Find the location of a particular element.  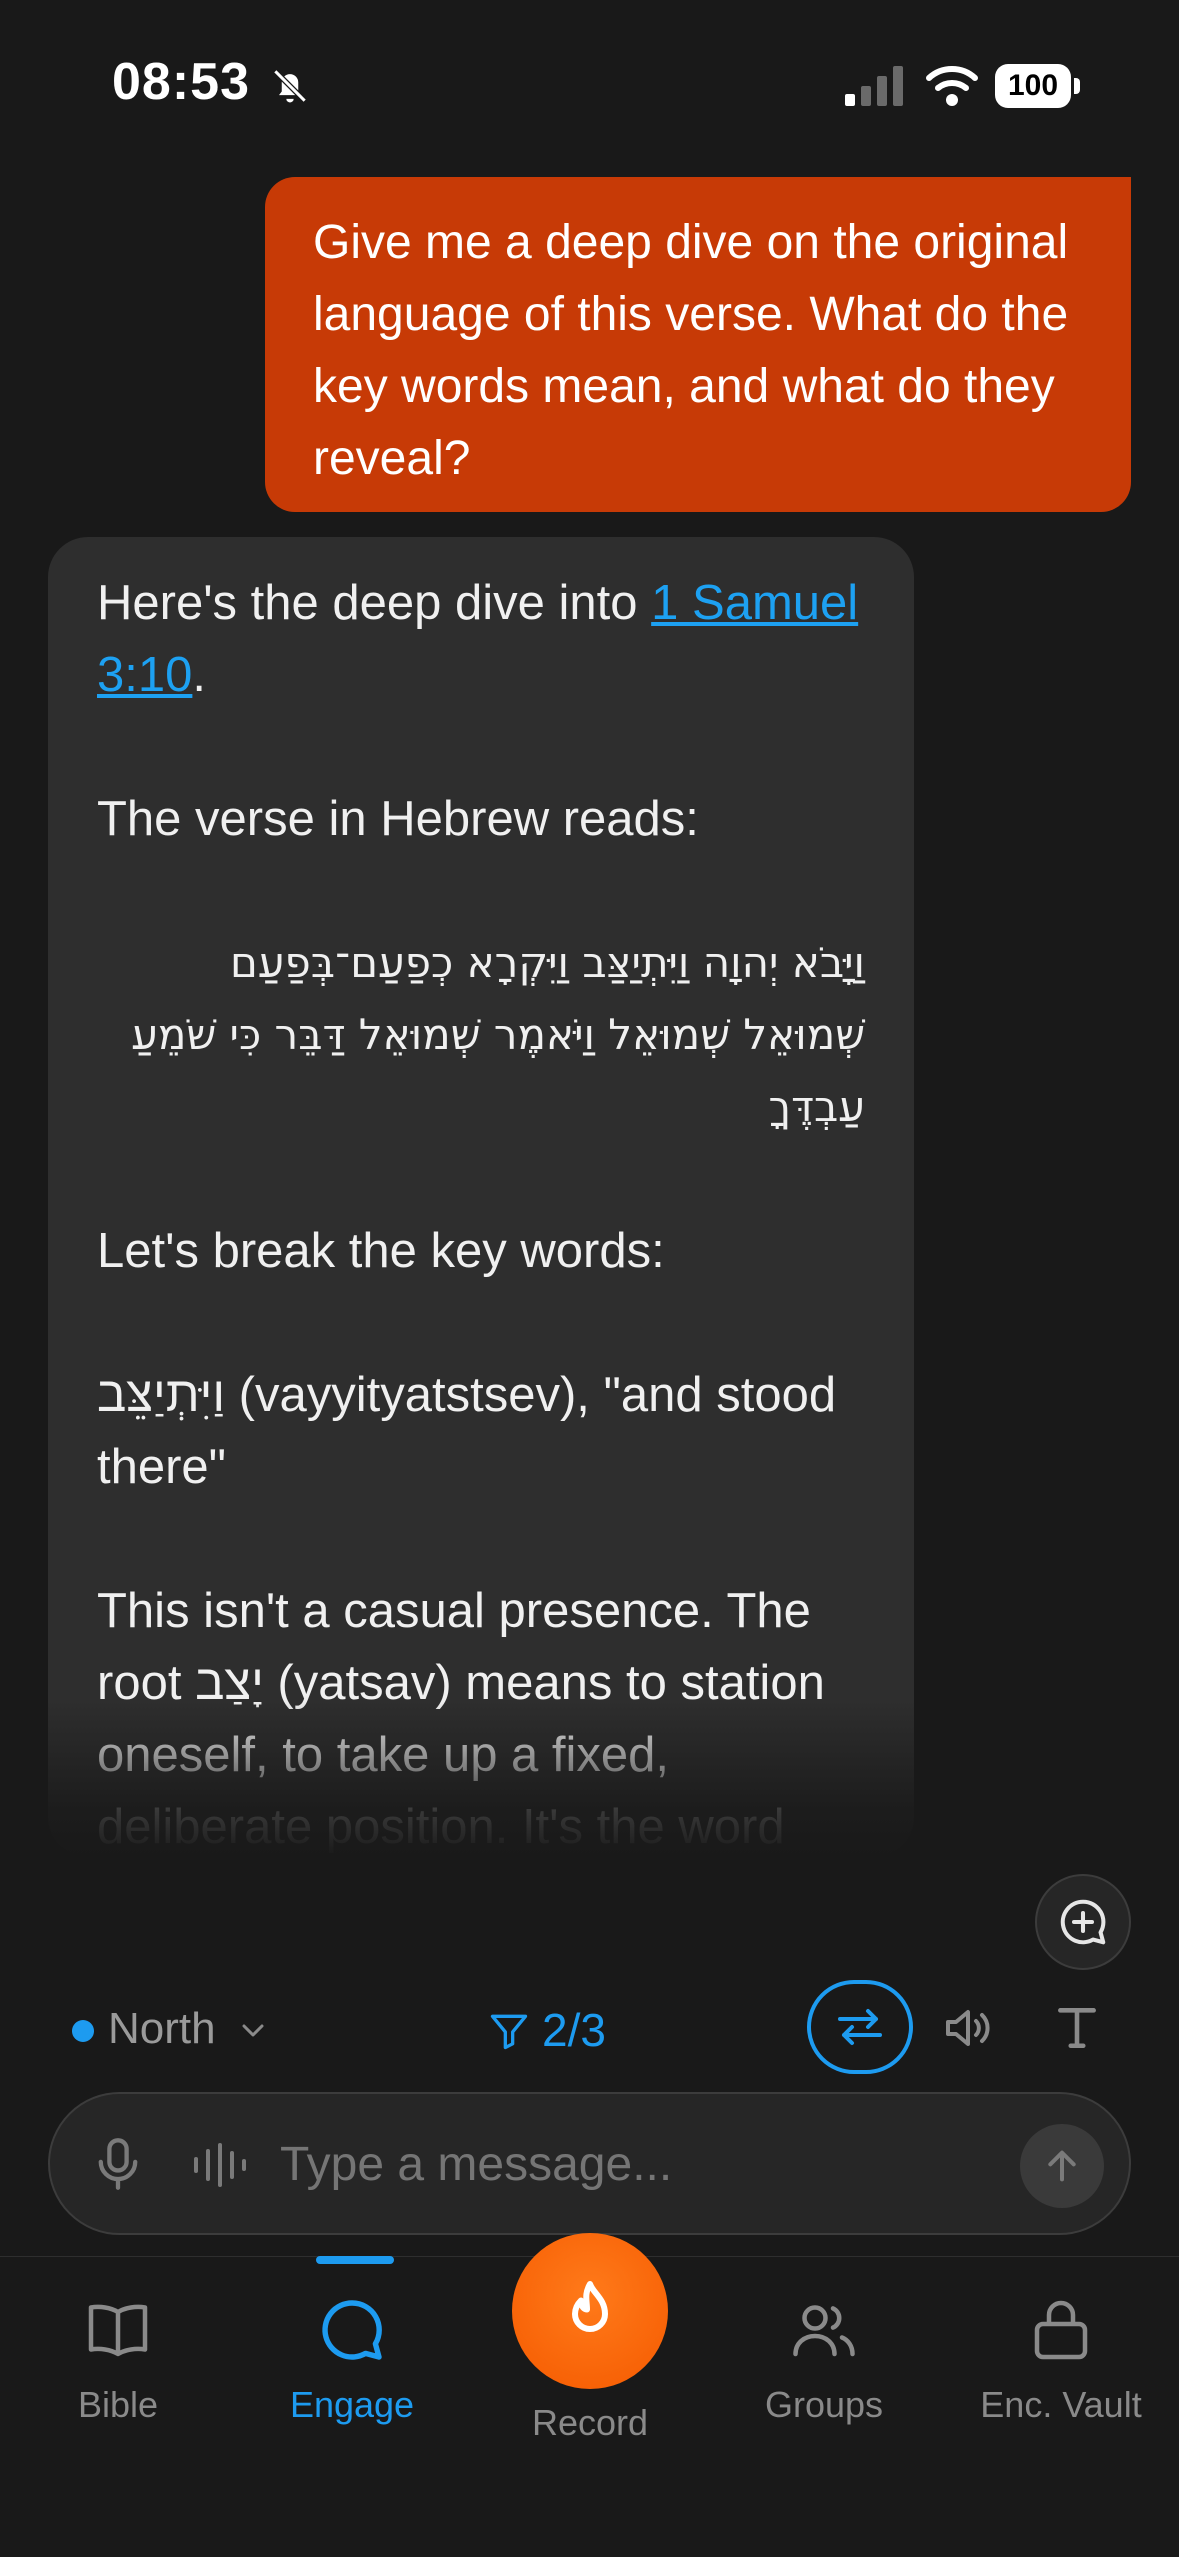

new-chat-button is located at coordinates (1083, 1922).